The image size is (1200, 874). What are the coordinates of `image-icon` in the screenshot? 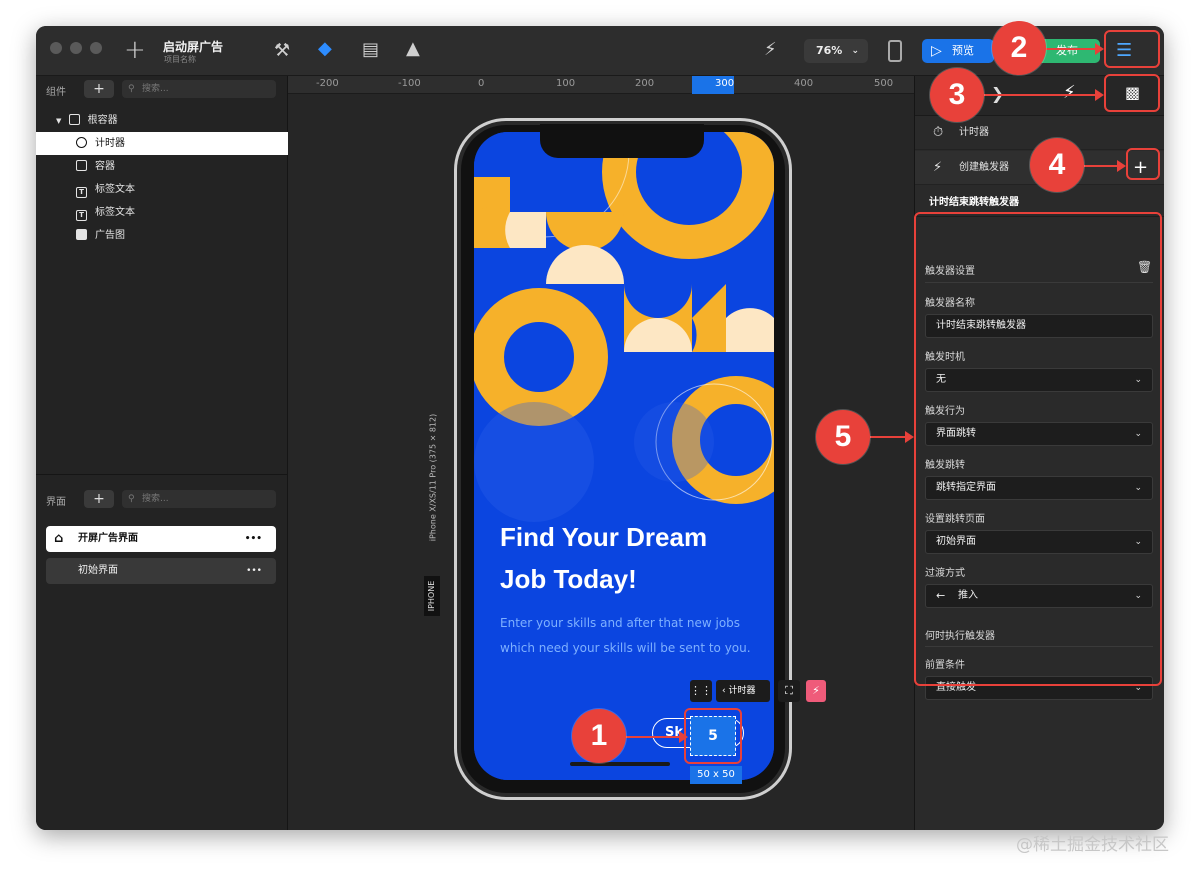 It's located at (81, 234).